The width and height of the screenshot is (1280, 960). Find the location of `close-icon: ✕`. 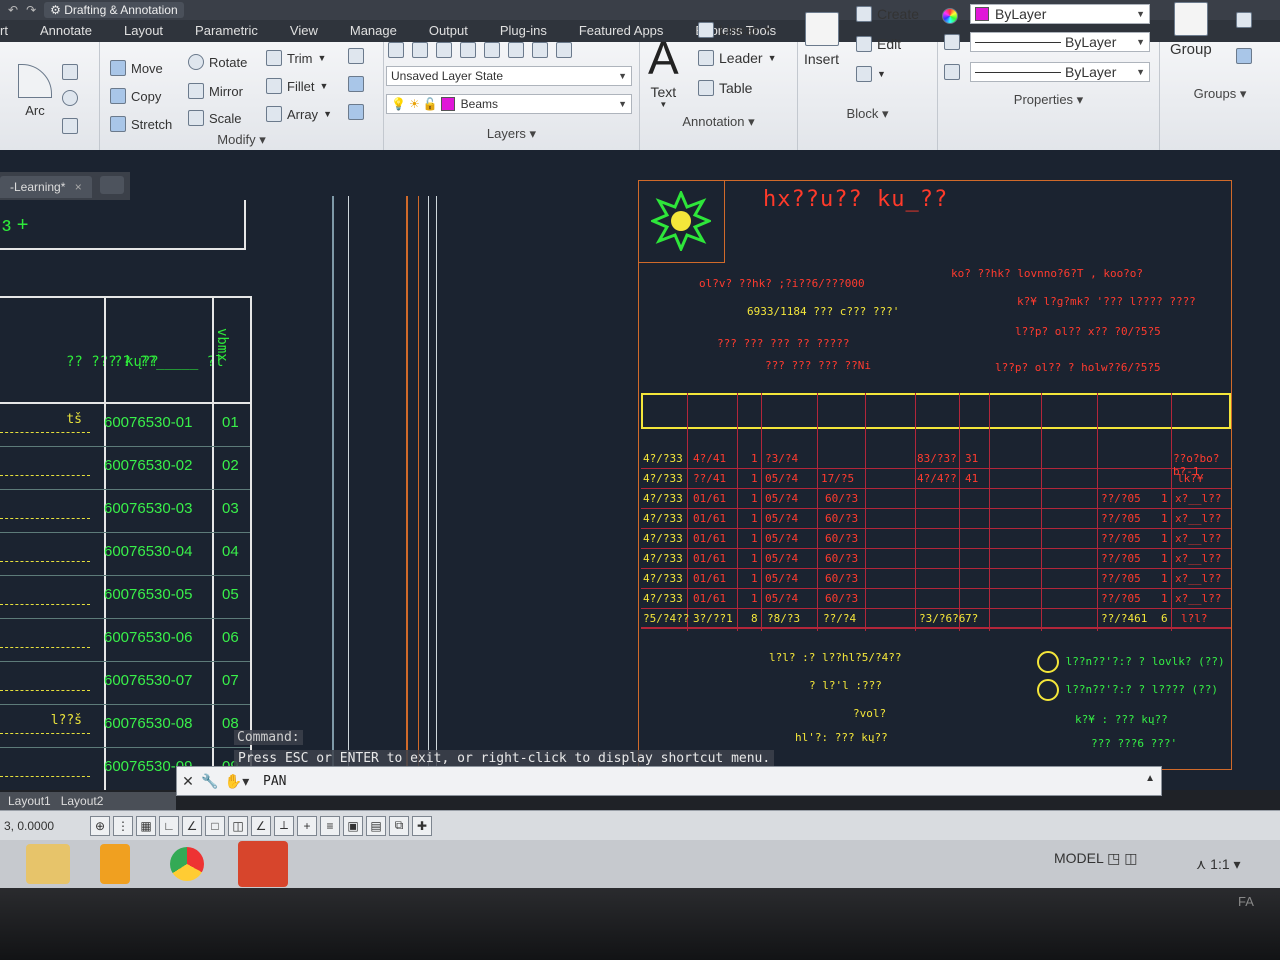

close-icon: ✕ is located at coordinates (188, 781).